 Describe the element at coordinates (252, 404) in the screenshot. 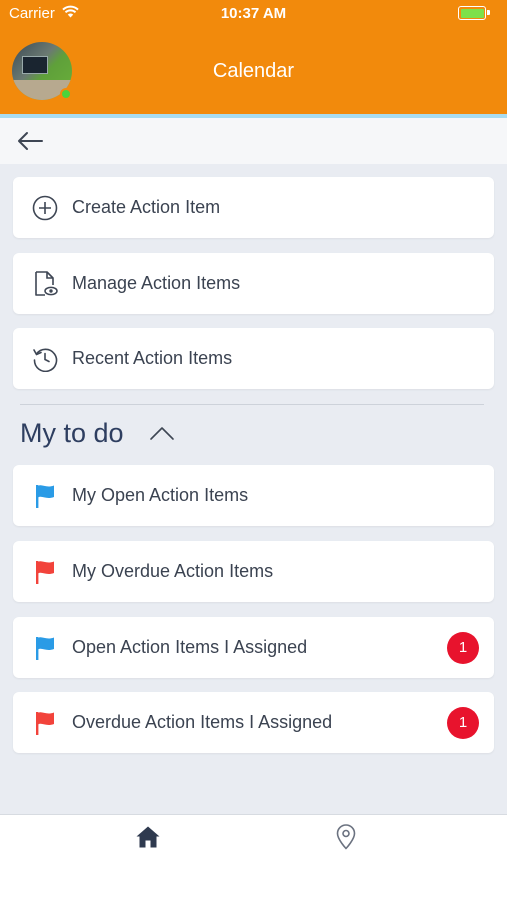

I see `section-divider` at that location.